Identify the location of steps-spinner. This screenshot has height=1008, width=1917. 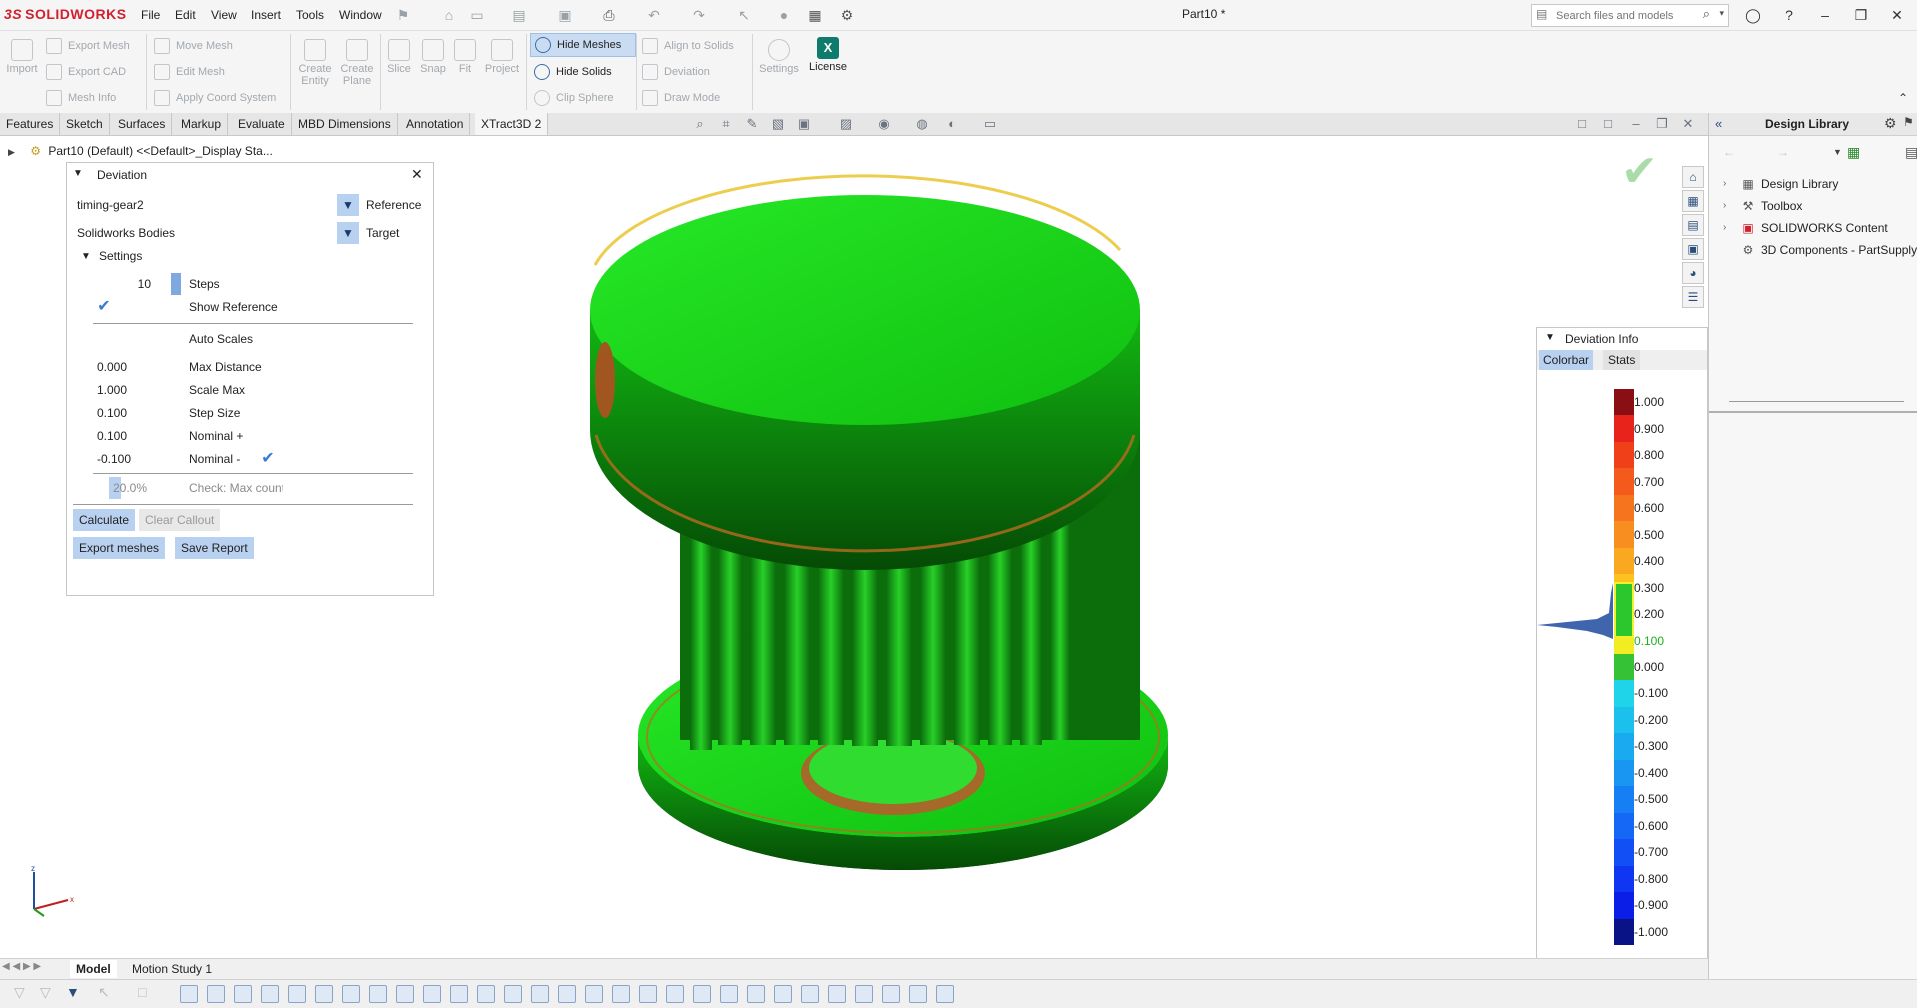
(176, 284).